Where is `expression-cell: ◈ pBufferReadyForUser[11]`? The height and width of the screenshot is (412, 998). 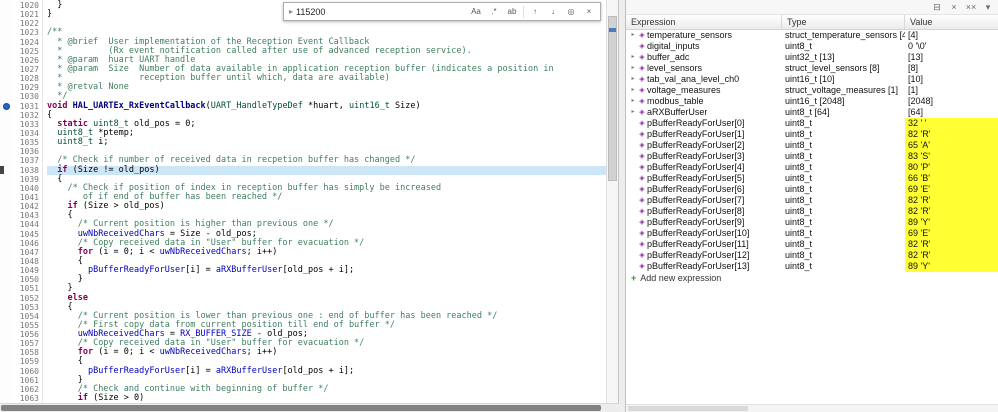 expression-cell: ◈ pBufferReadyForUser[11] is located at coordinates (704, 244).